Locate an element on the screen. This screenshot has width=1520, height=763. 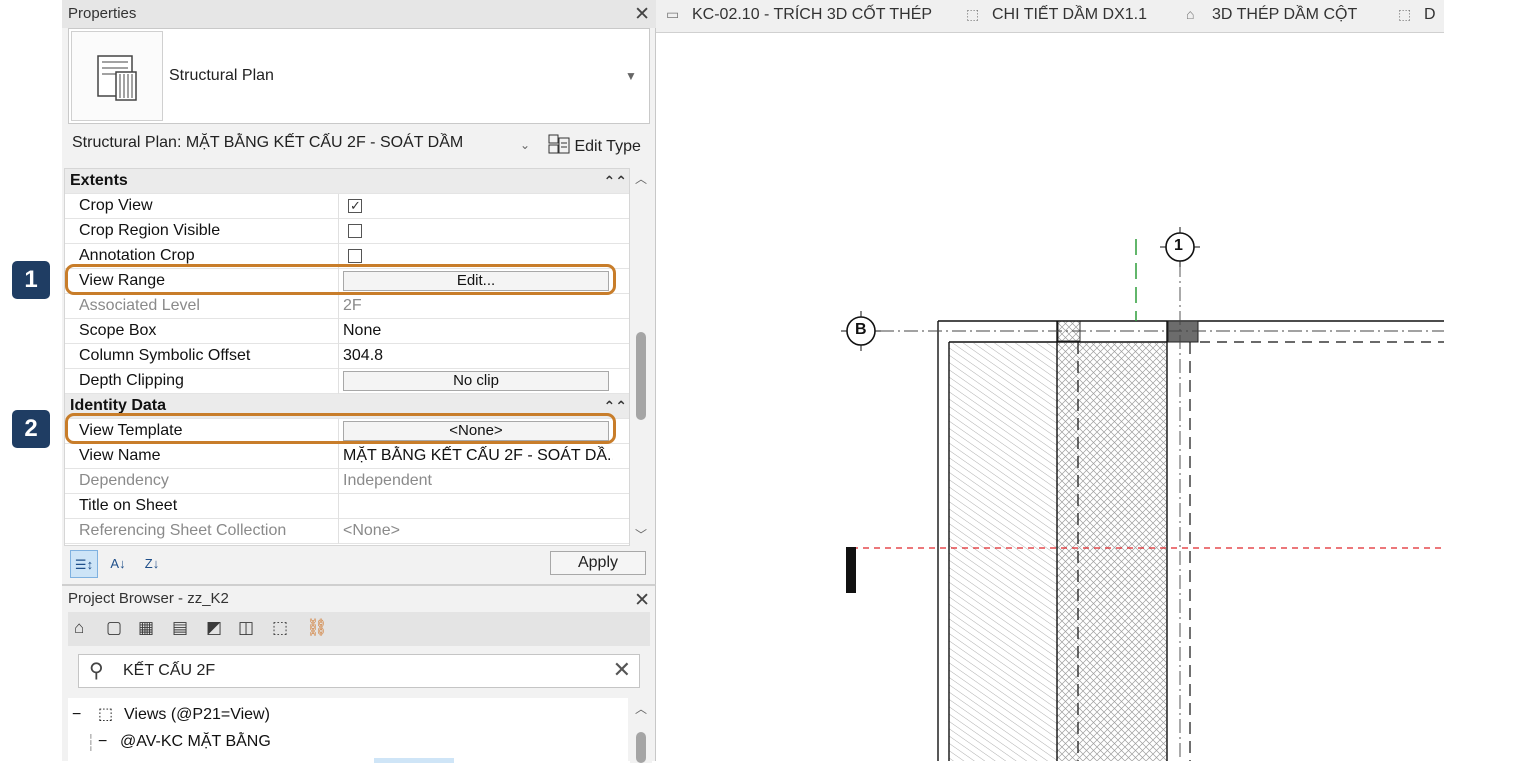
row-label: Dependency is located at coordinates (124, 480).